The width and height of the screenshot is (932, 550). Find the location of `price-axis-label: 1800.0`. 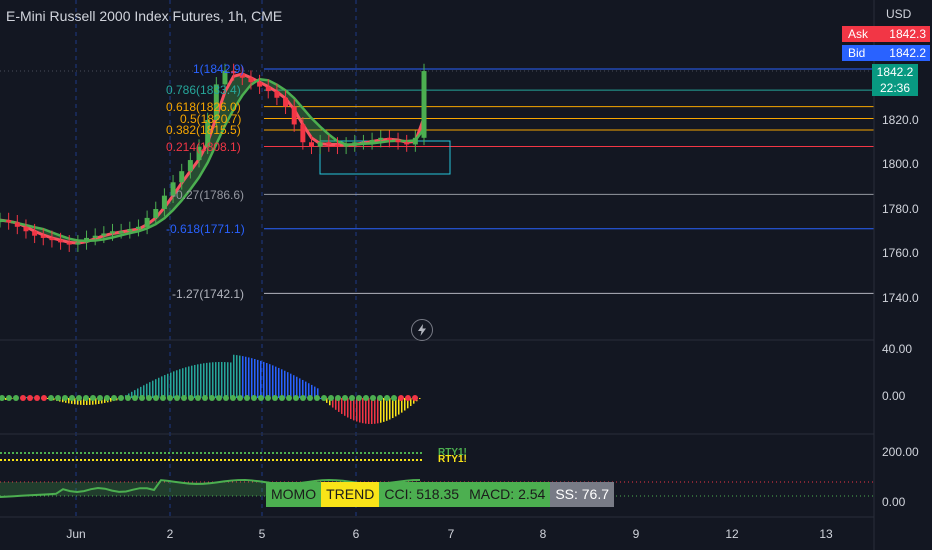

price-axis-label: 1800.0 is located at coordinates (900, 164).